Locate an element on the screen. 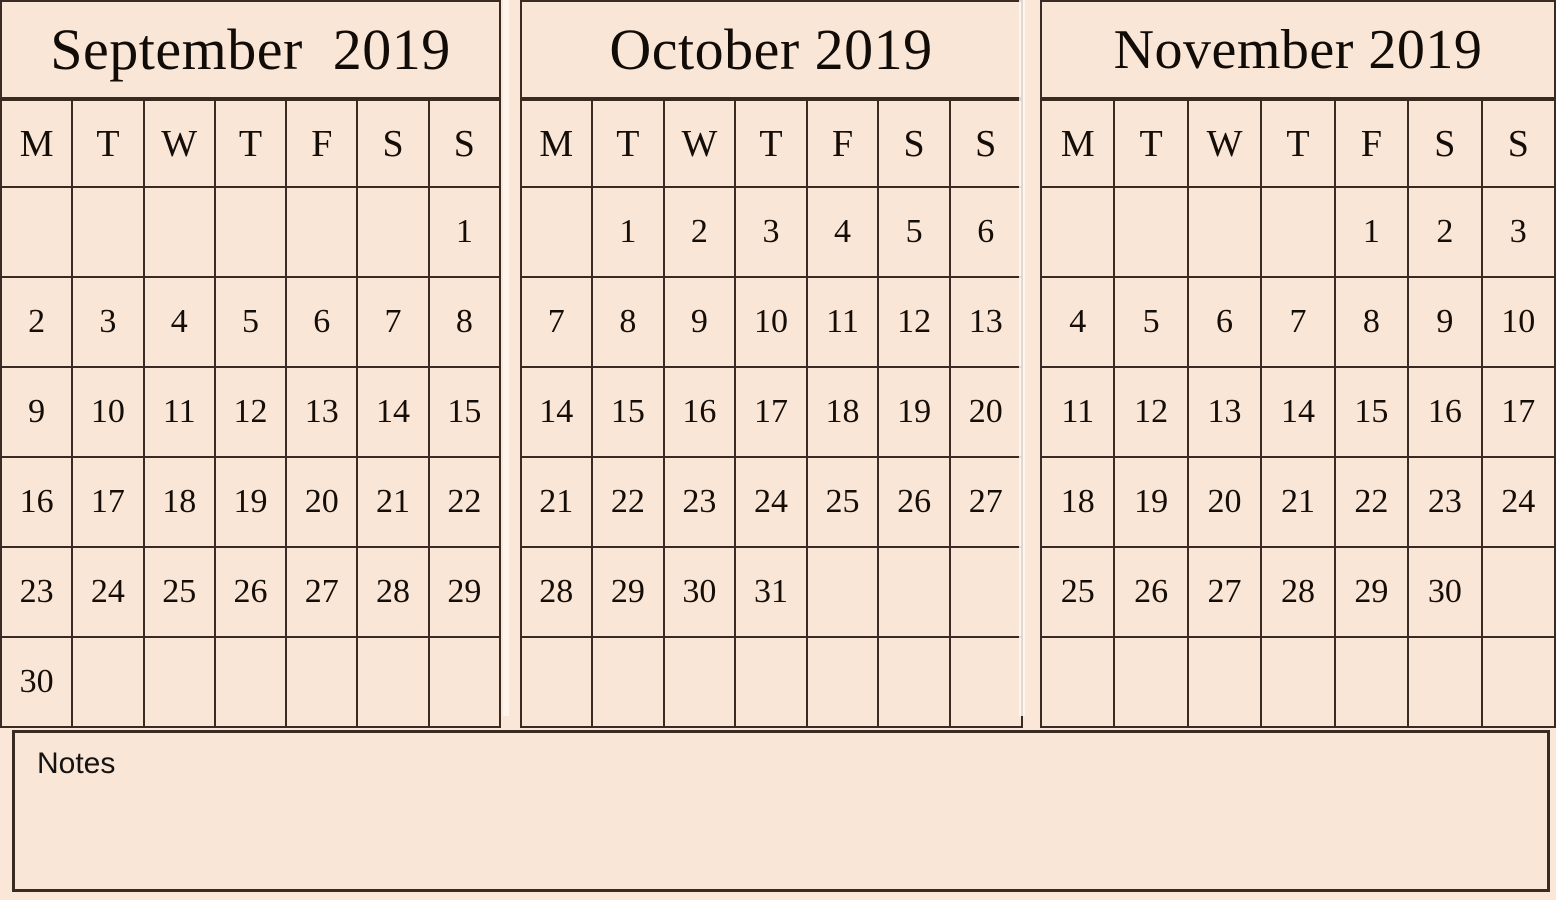  day-cell: 31 is located at coordinates (771, 592).